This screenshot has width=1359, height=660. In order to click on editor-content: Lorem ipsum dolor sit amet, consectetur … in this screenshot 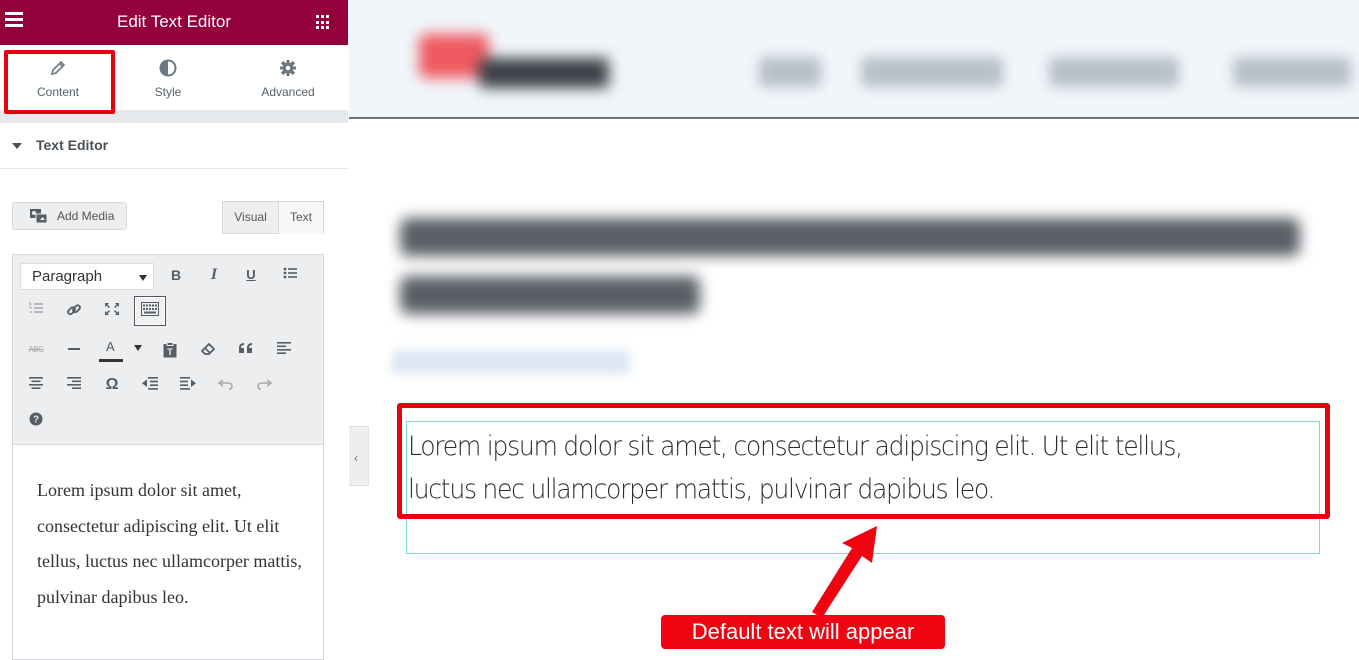, I will do `click(169, 543)`.